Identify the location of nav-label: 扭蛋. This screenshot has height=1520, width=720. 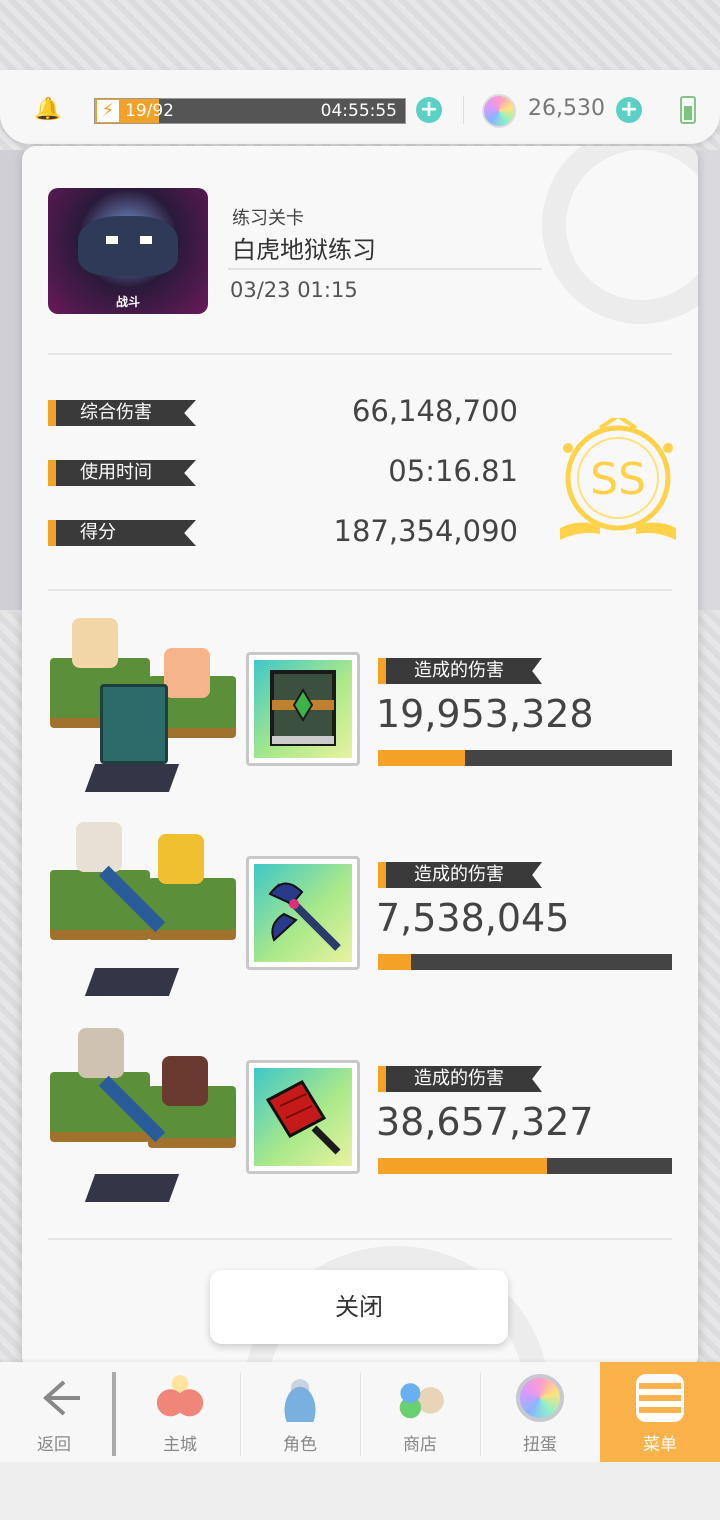
(540, 1445).